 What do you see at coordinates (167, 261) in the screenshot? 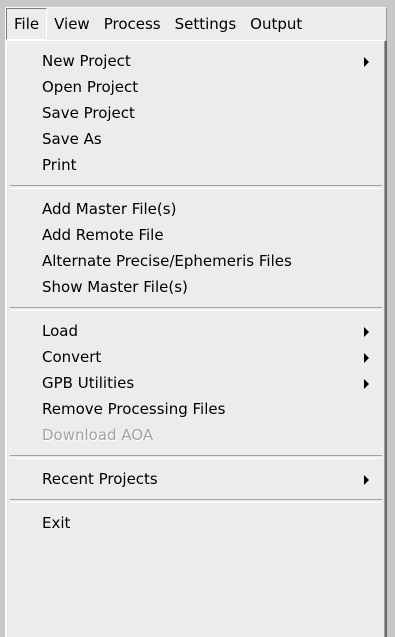
I see `menu-item-label: Alternate Precise/Ephemeris Files` at bounding box center [167, 261].